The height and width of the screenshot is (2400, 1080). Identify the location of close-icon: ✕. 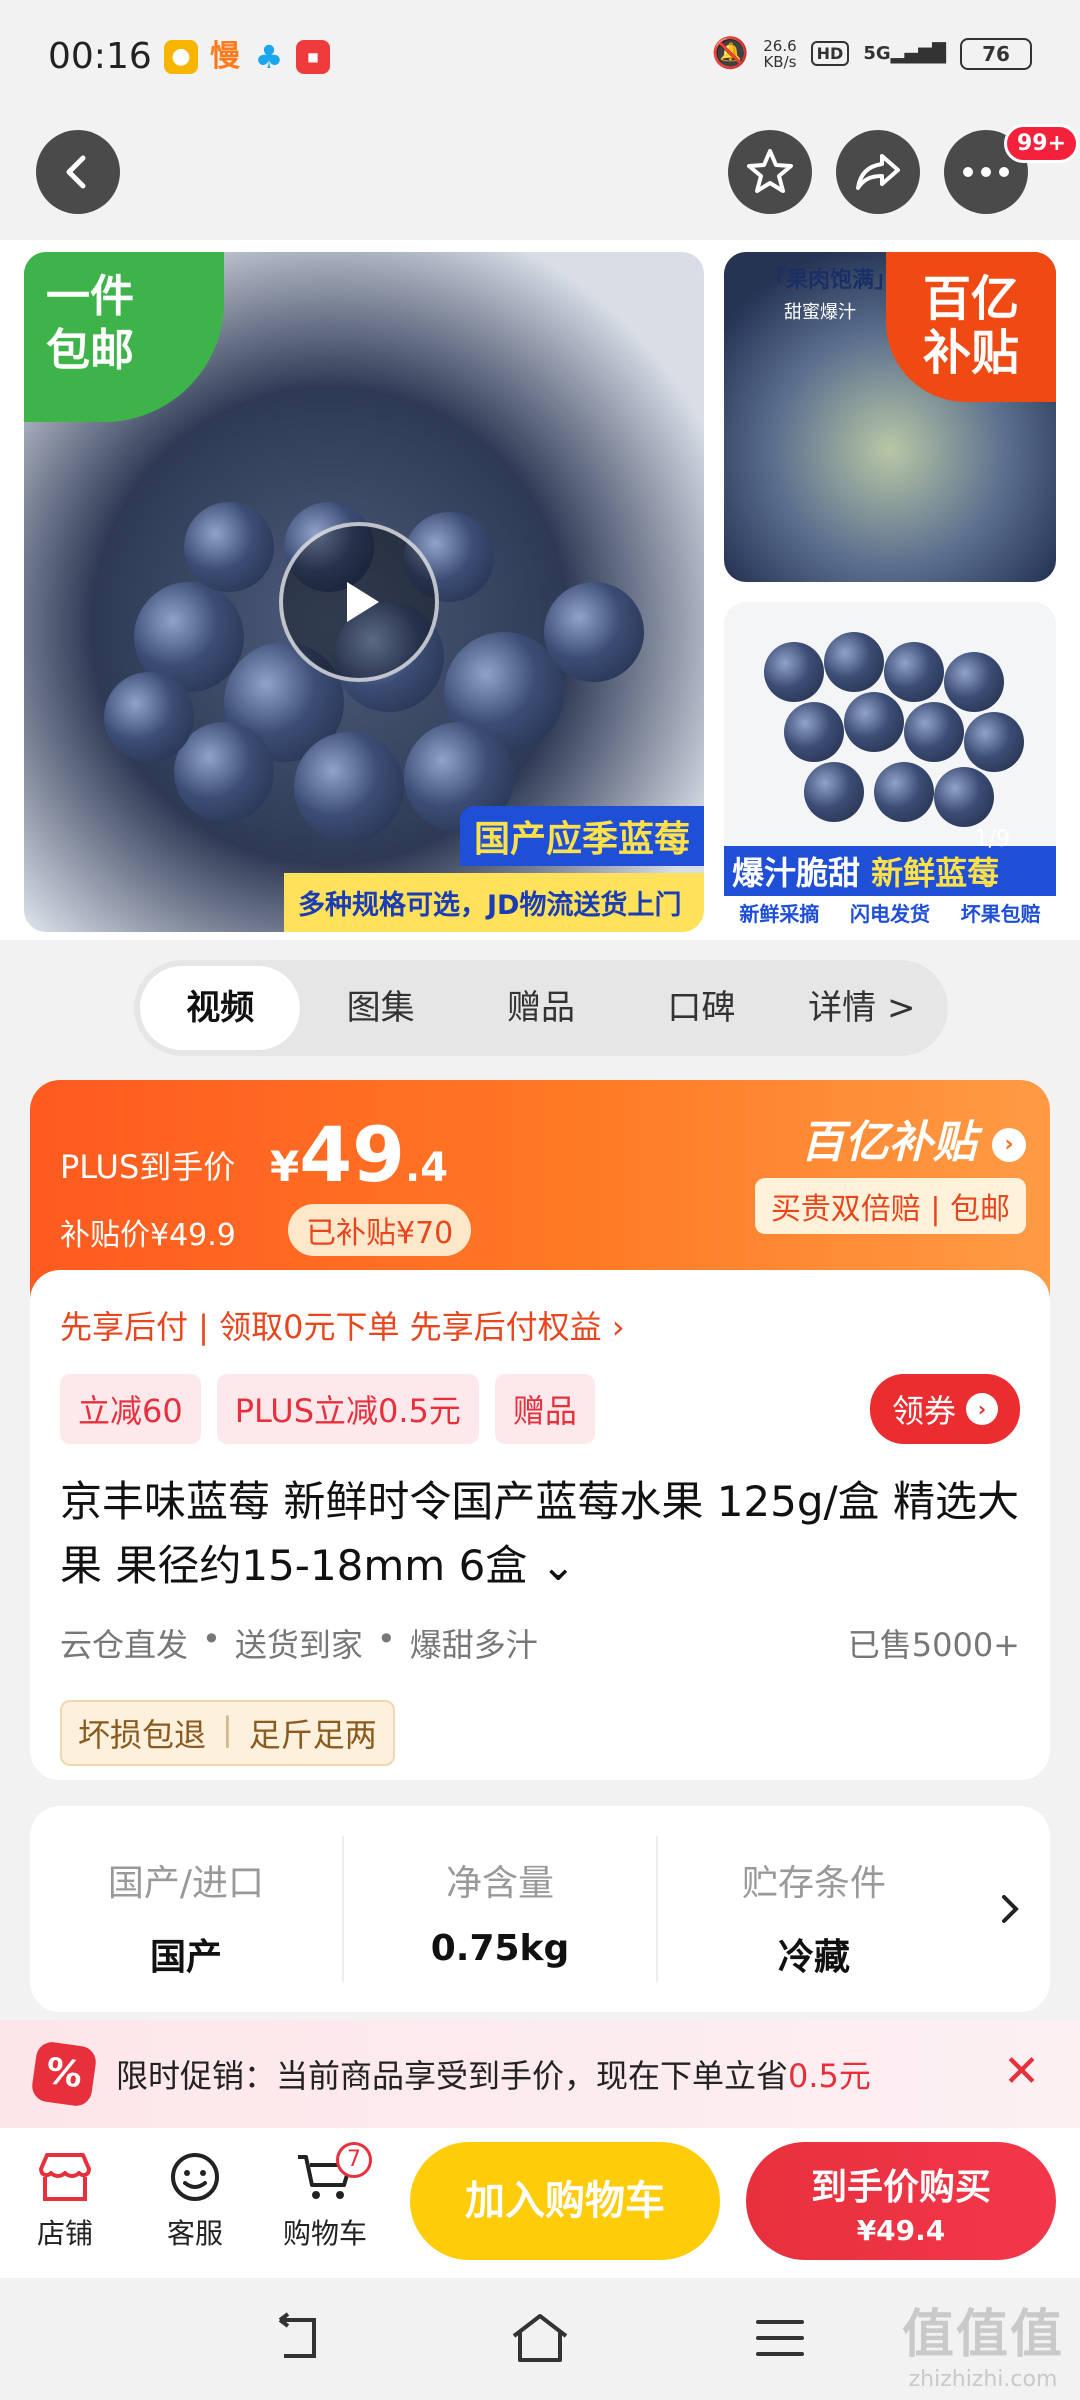
(1021, 2072).